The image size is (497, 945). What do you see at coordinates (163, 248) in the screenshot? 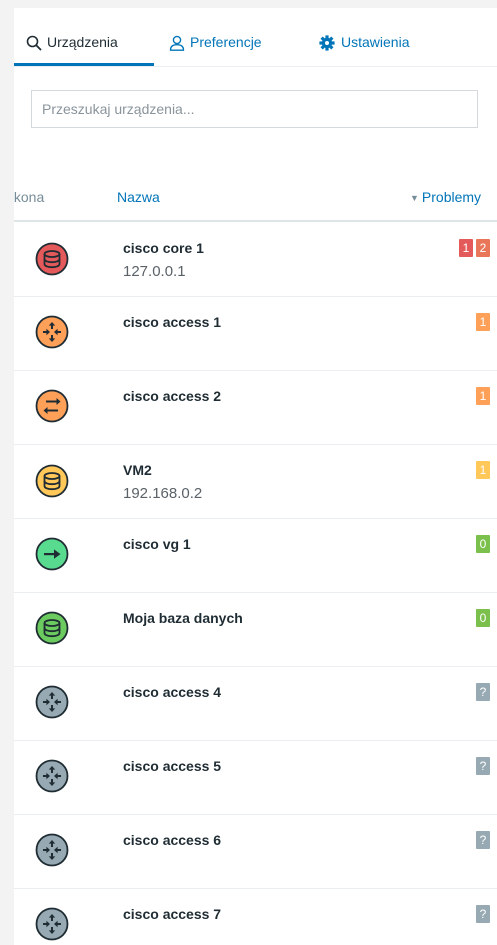
I see `device-name: cisco core 1` at bounding box center [163, 248].